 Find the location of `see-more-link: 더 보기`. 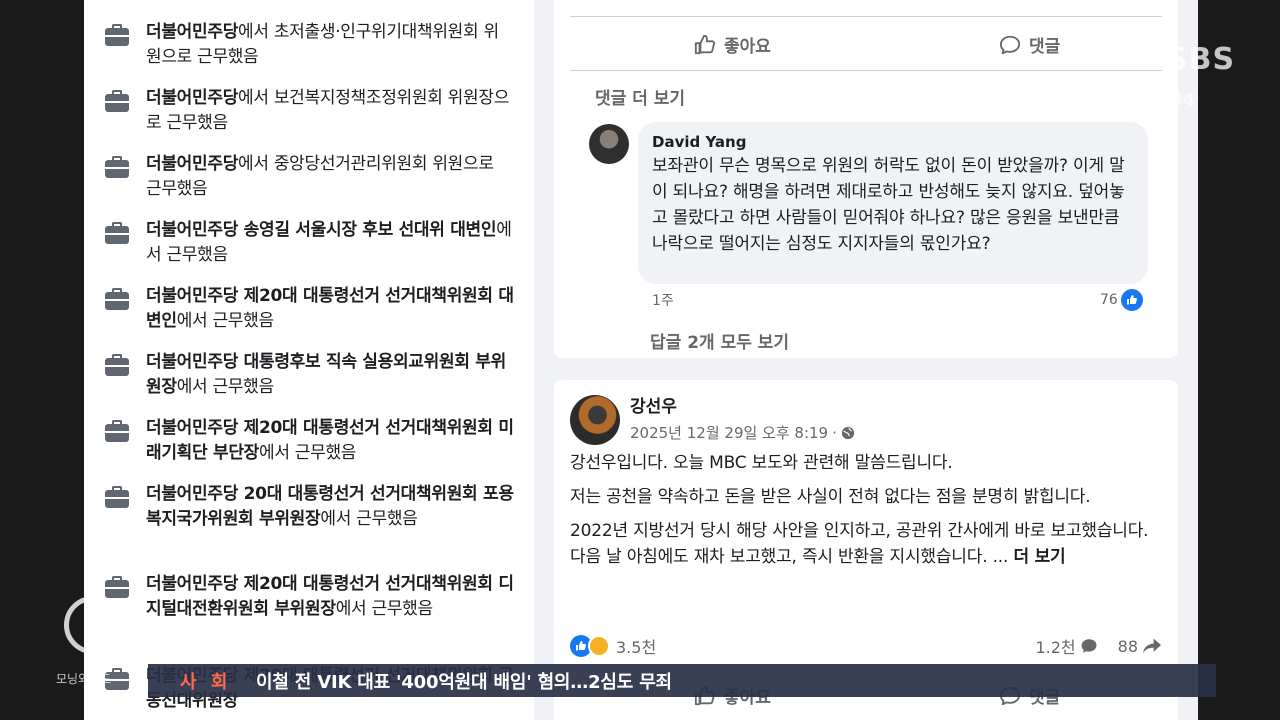

see-more-link: 더 보기 is located at coordinates (1039, 557).